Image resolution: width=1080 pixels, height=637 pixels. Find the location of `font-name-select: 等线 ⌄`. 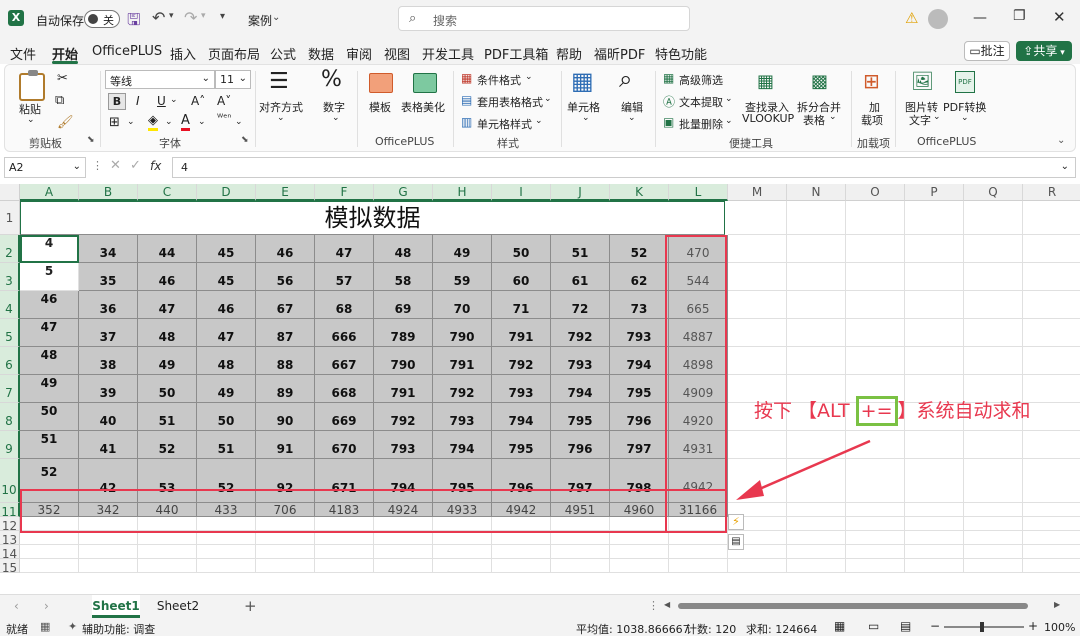

font-name-select: 等线 ⌄ is located at coordinates (160, 79).